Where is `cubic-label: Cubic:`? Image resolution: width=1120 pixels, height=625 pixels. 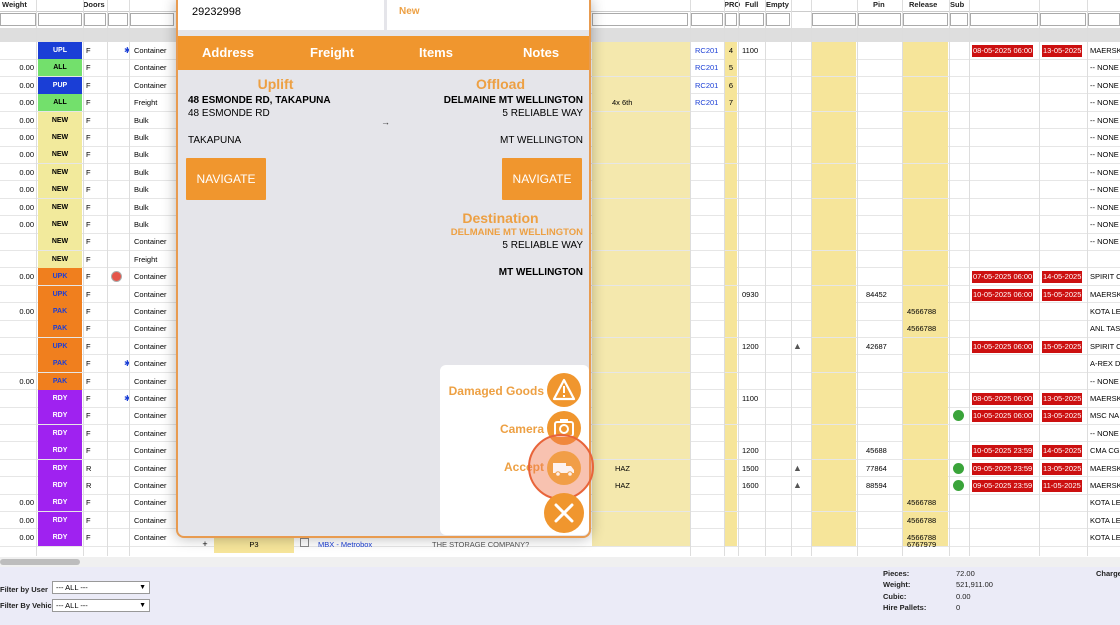 cubic-label: Cubic: is located at coordinates (895, 596).